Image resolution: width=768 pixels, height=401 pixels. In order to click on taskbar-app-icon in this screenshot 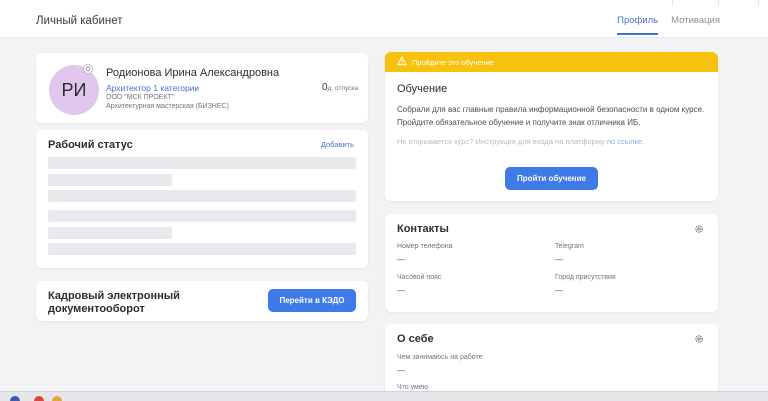, I will do `click(15, 398)`.